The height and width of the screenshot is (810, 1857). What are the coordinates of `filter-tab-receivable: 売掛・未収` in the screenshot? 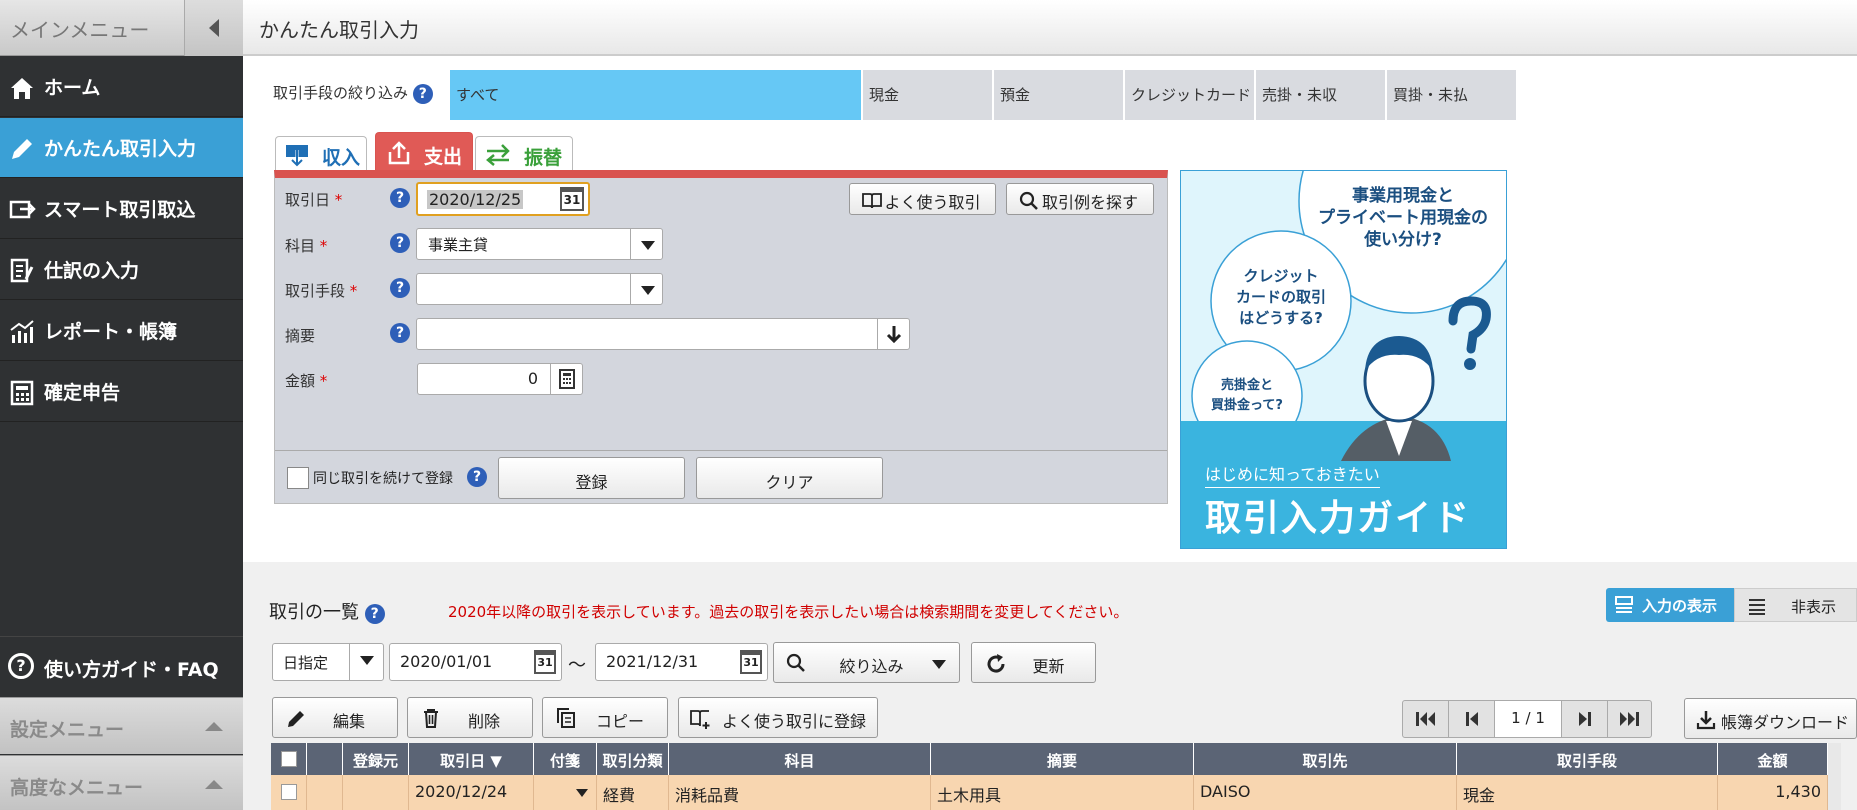 It's located at (1321, 95).